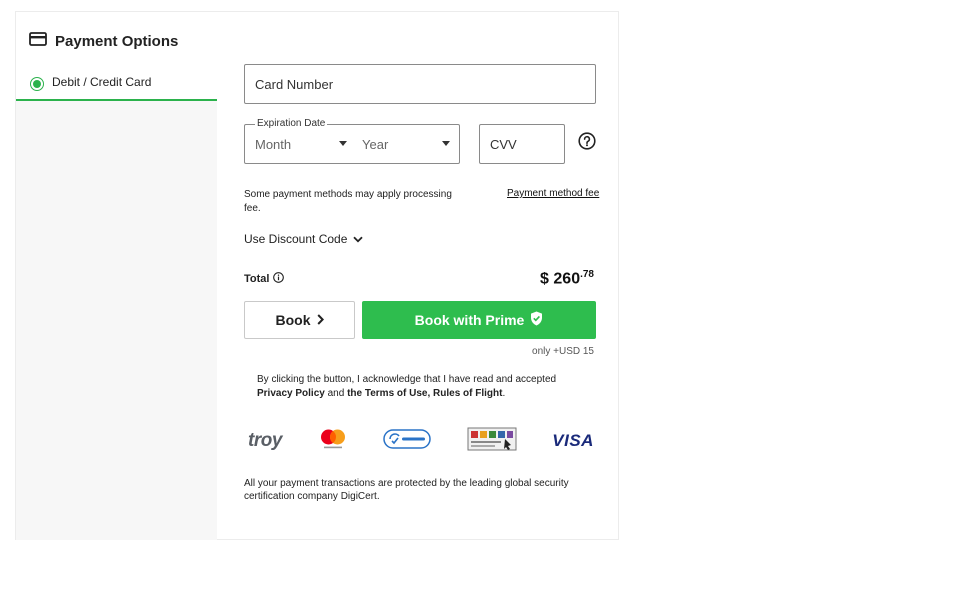 The image size is (974, 602). What do you see at coordinates (320, 320) in the screenshot?
I see `chevron-right-icon` at bounding box center [320, 320].